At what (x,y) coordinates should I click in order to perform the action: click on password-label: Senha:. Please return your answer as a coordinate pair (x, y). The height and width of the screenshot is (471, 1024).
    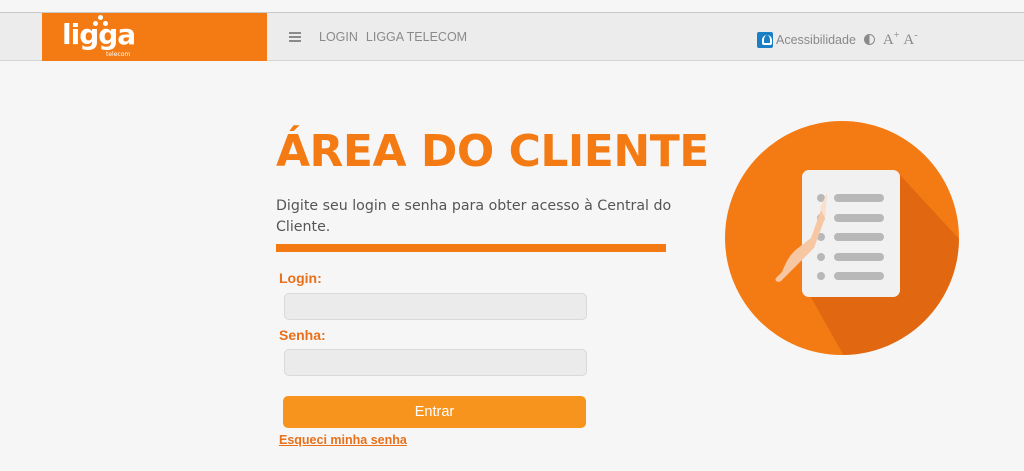
    Looking at the image, I should click on (302, 335).